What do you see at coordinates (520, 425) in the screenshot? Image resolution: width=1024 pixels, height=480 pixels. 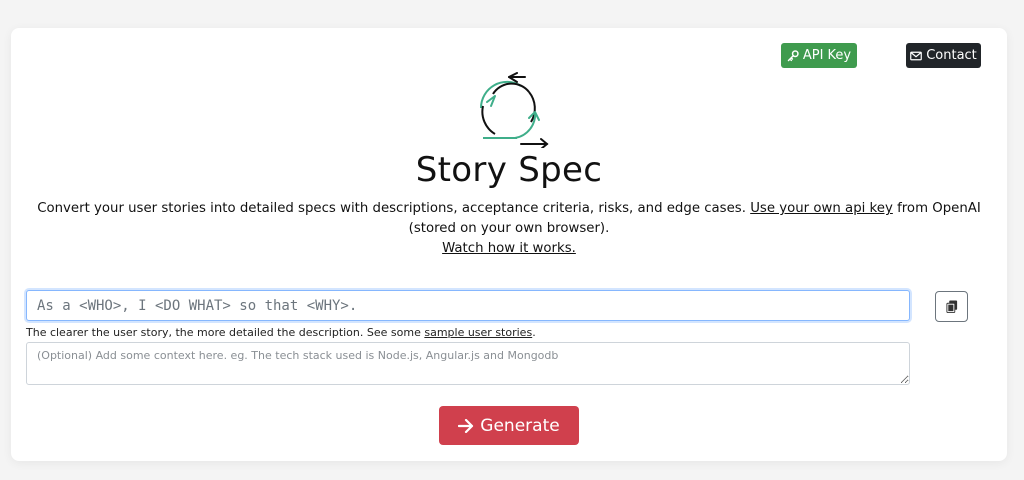 I see `generate-label: Generate` at bounding box center [520, 425].